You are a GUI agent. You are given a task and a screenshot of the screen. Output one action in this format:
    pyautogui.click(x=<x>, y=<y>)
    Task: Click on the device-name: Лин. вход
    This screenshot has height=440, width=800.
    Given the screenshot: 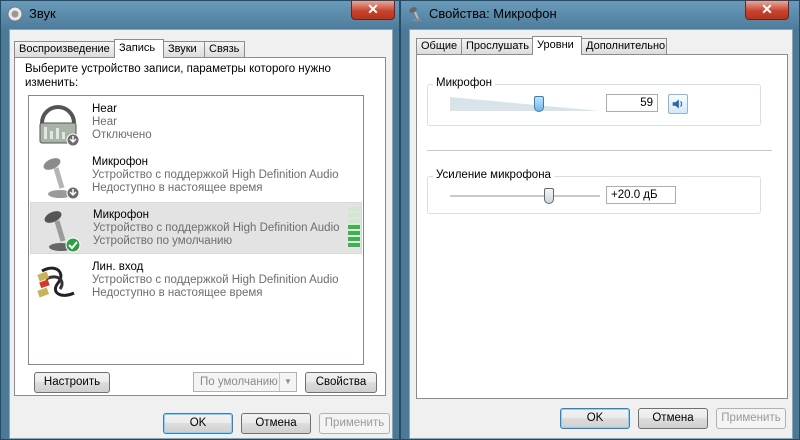 What is the action you would take?
    pyautogui.click(x=118, y=267)
    